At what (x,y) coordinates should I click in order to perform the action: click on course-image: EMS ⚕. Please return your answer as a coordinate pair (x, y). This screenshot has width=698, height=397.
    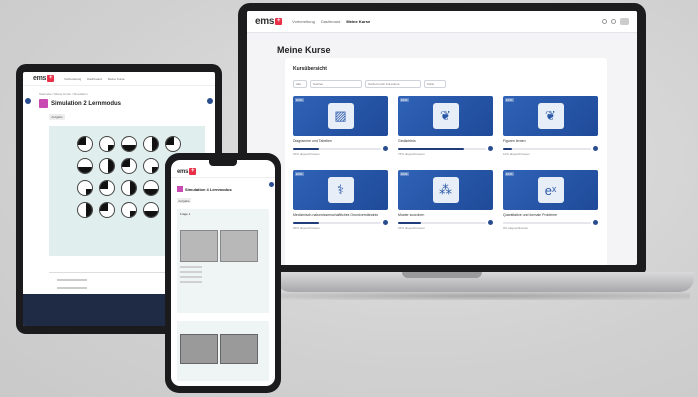
    Looking at the image, I should click on (340, 190).